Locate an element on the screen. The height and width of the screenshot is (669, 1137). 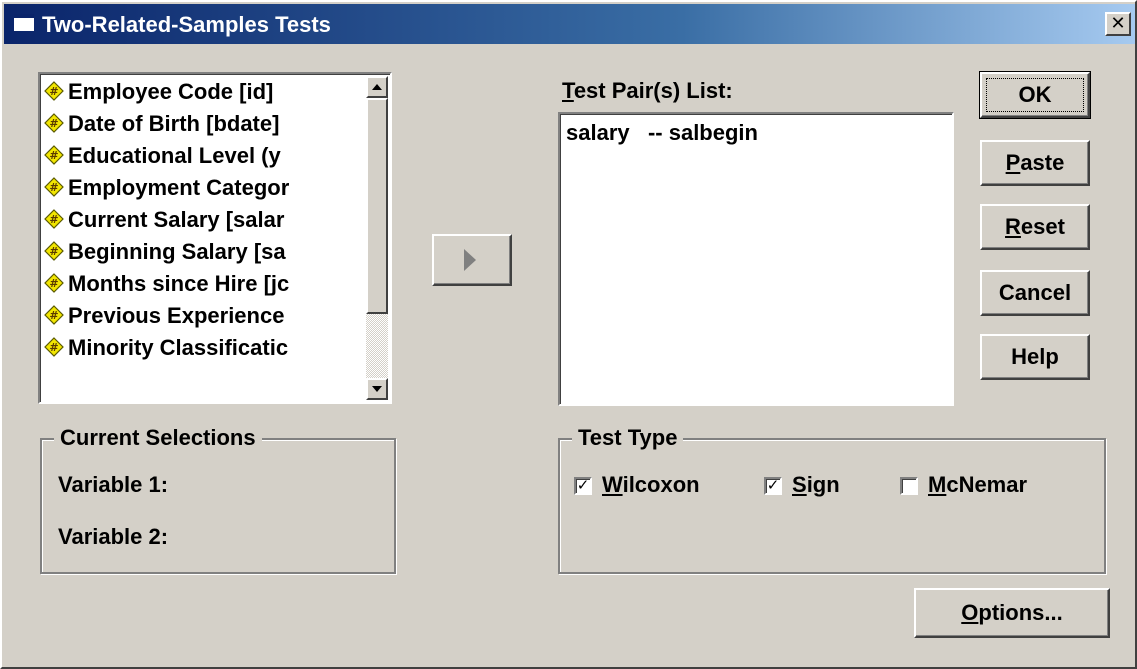
list-item: # Beginning Salary [sa is located at coordinates (202, 252).